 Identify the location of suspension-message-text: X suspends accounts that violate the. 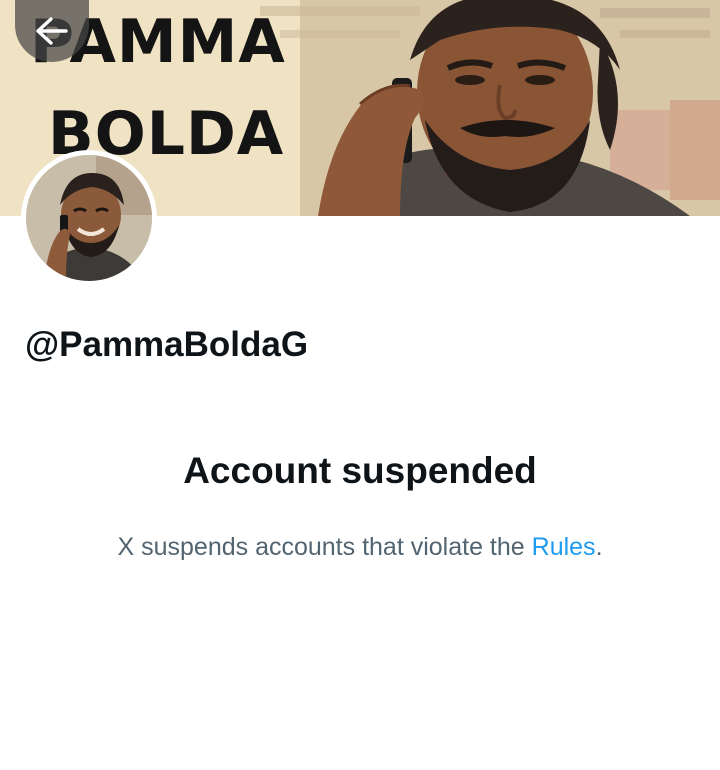
(324, 547).